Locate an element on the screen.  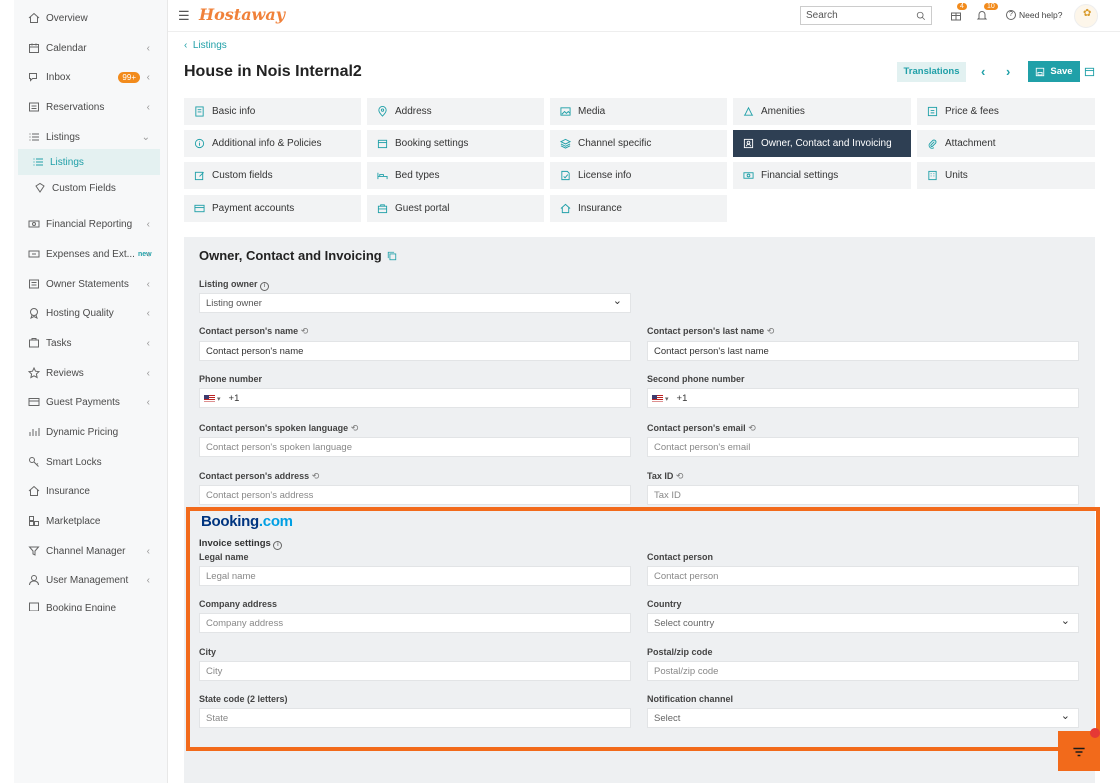
sidebar-item-channel-manager: Channel Manager ‹ is located at coordinates (89, 551).